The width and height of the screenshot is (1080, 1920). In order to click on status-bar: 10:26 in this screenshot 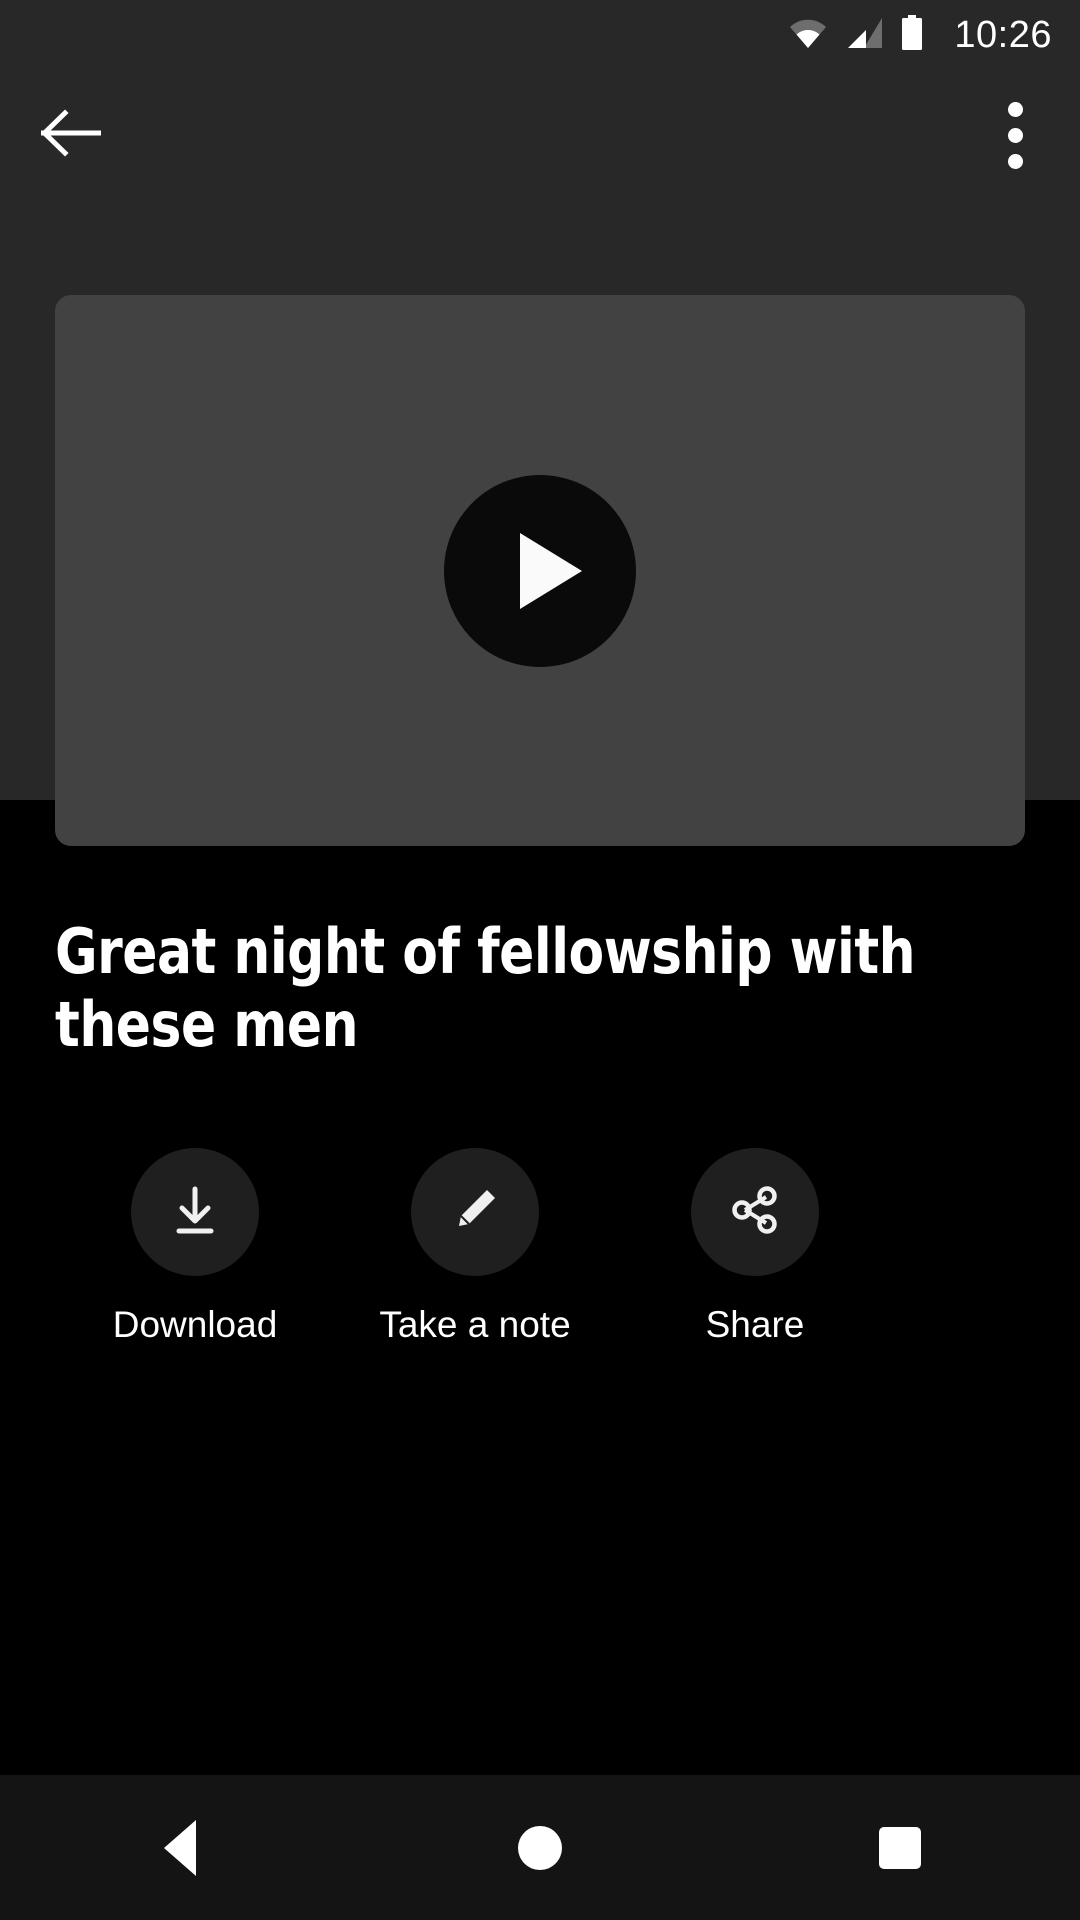, I will do `click(540, 35)`.